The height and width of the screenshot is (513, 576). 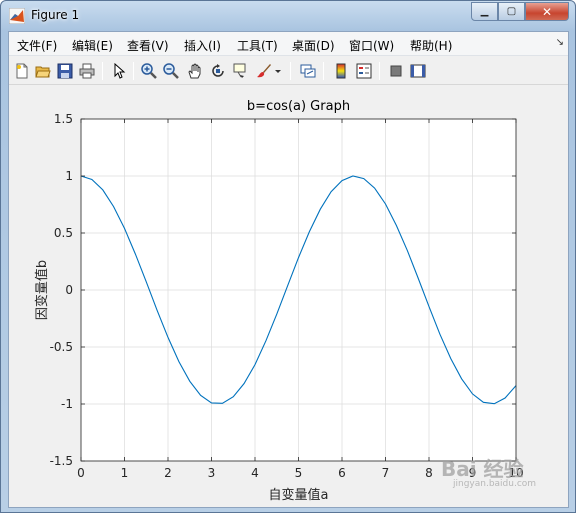 What do you see at coordinates (218, 71) in the screenshot?
I see `rotate-3d-icon` at bounding box center [218, 71].